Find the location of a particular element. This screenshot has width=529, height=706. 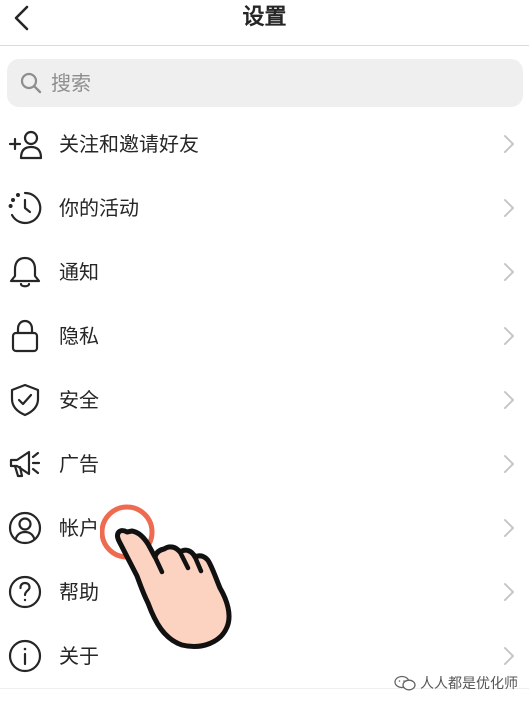

menu-item-label: 隐私 is located at coordinates (79, 336).